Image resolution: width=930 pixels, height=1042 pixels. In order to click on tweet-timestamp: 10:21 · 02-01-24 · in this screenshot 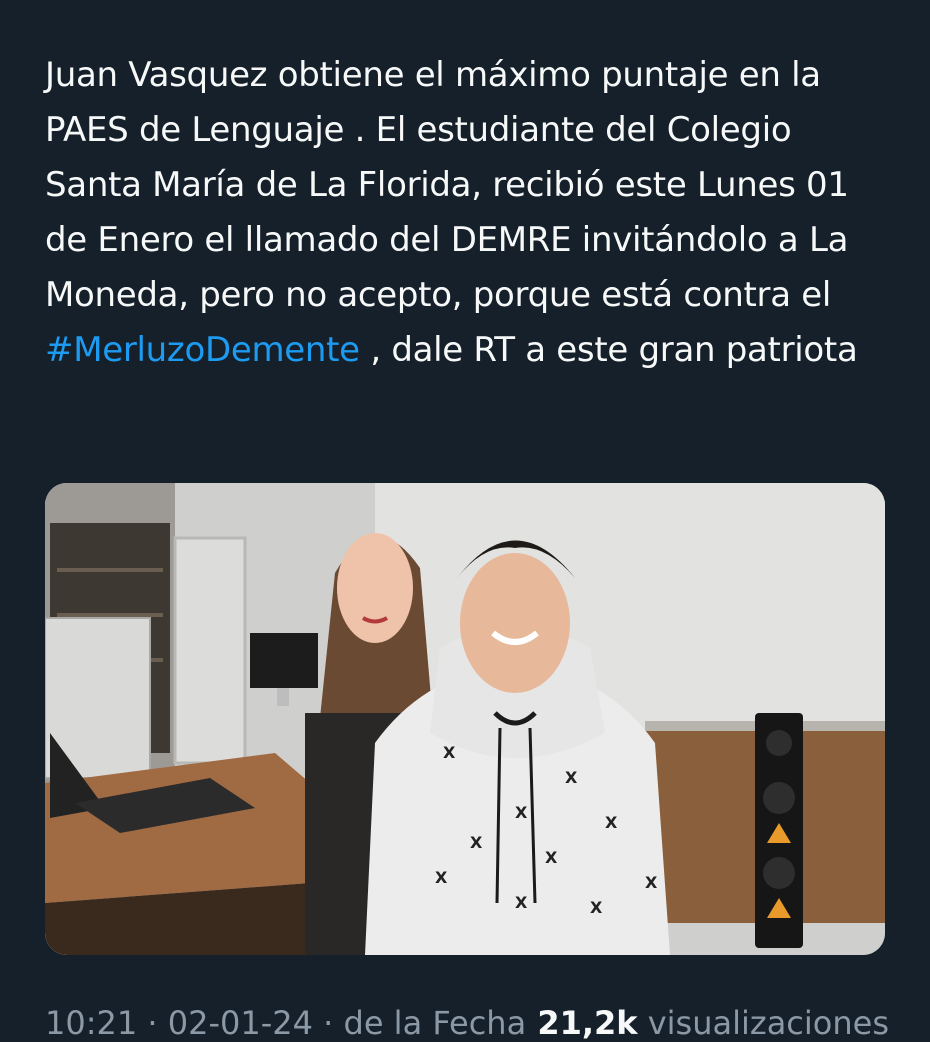, I will do `click(194, 1023)`.